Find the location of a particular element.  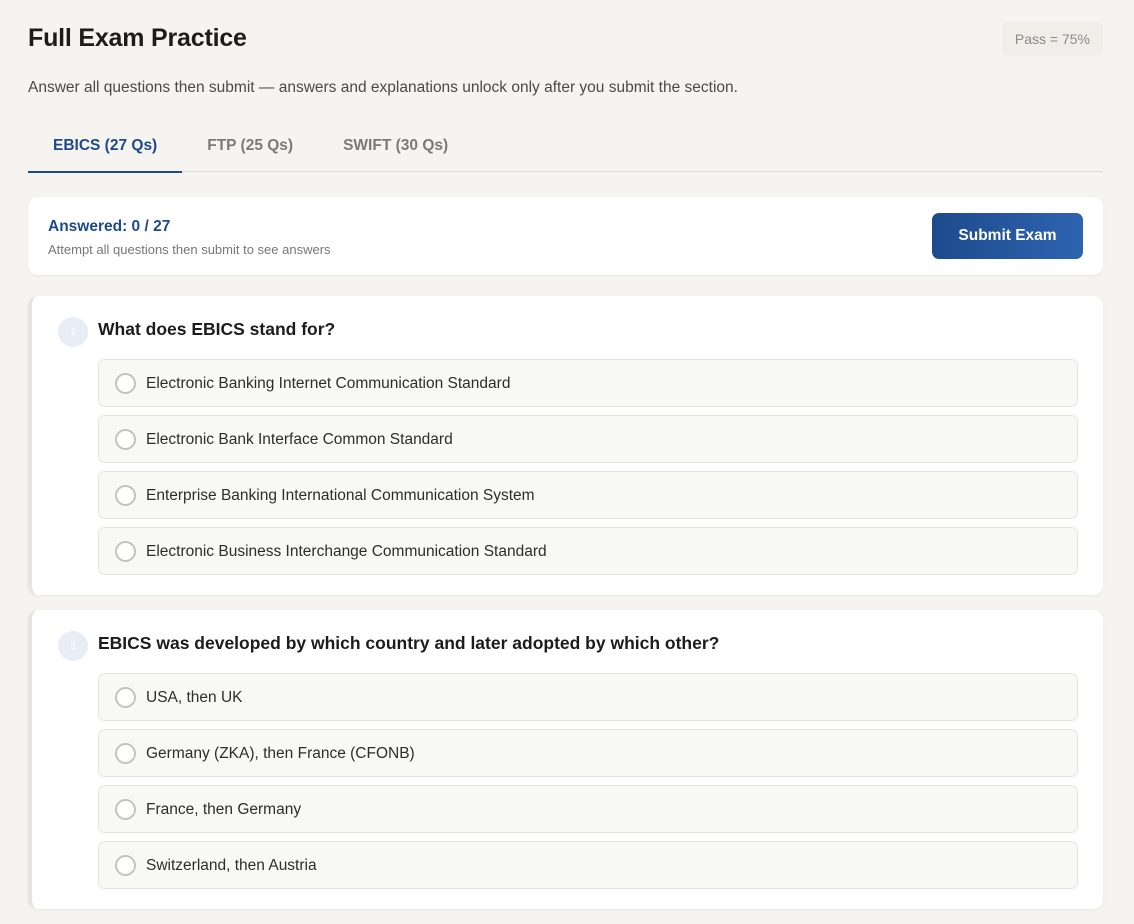

answer-option: USA, then UK is located at coordinates (588, 697).